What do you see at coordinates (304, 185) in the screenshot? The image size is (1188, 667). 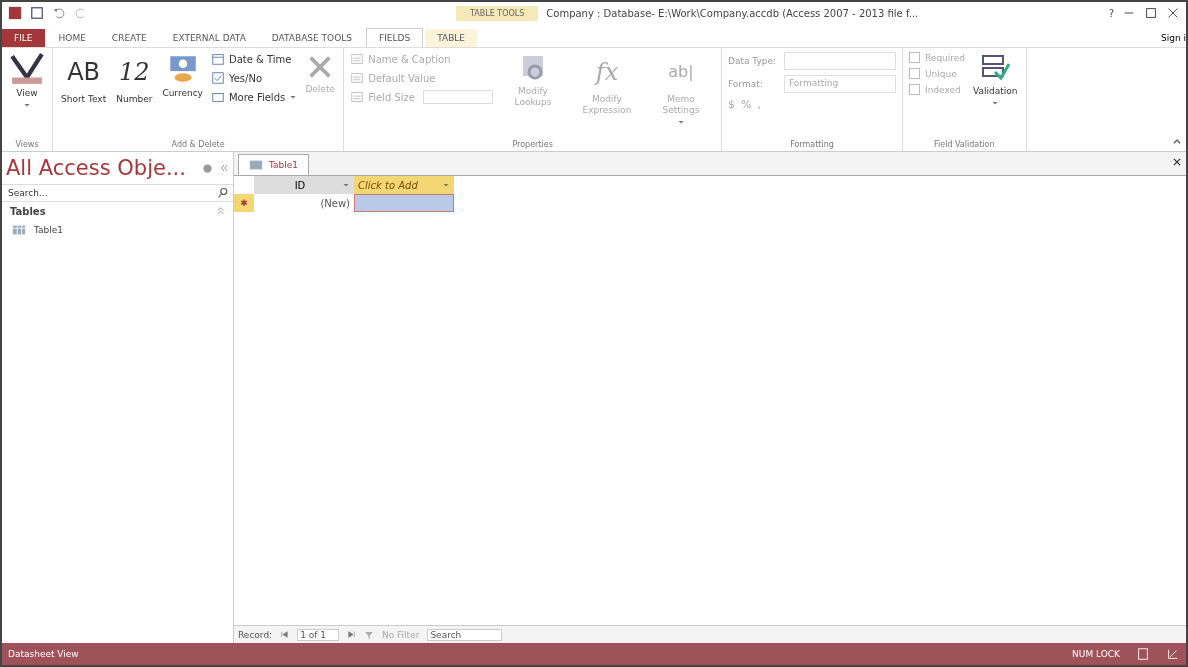 I see `column-header: ID` at bounding box center [304, 185].